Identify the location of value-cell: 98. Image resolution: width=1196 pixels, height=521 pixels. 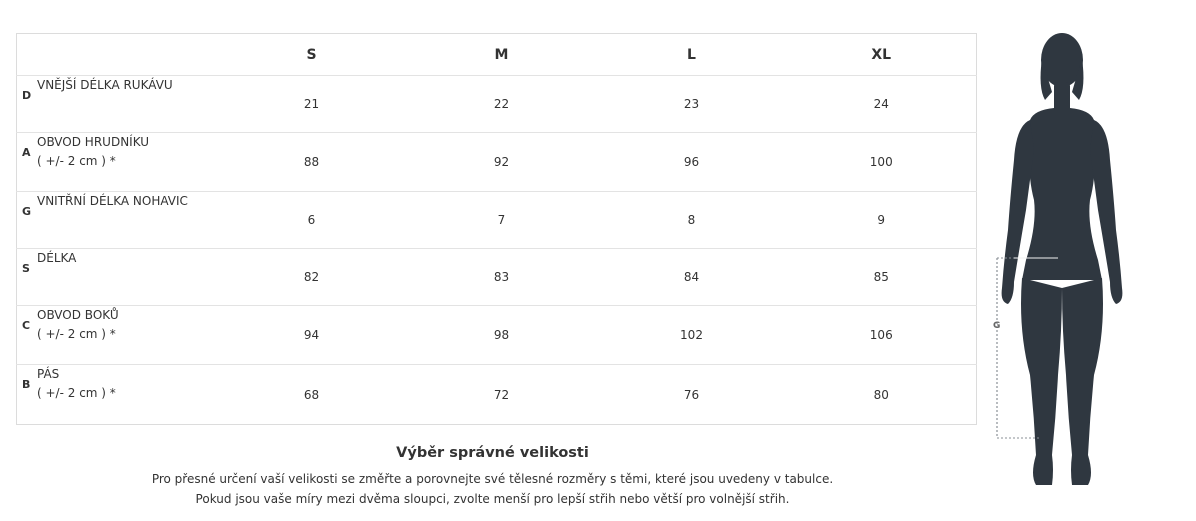
(501, 335).